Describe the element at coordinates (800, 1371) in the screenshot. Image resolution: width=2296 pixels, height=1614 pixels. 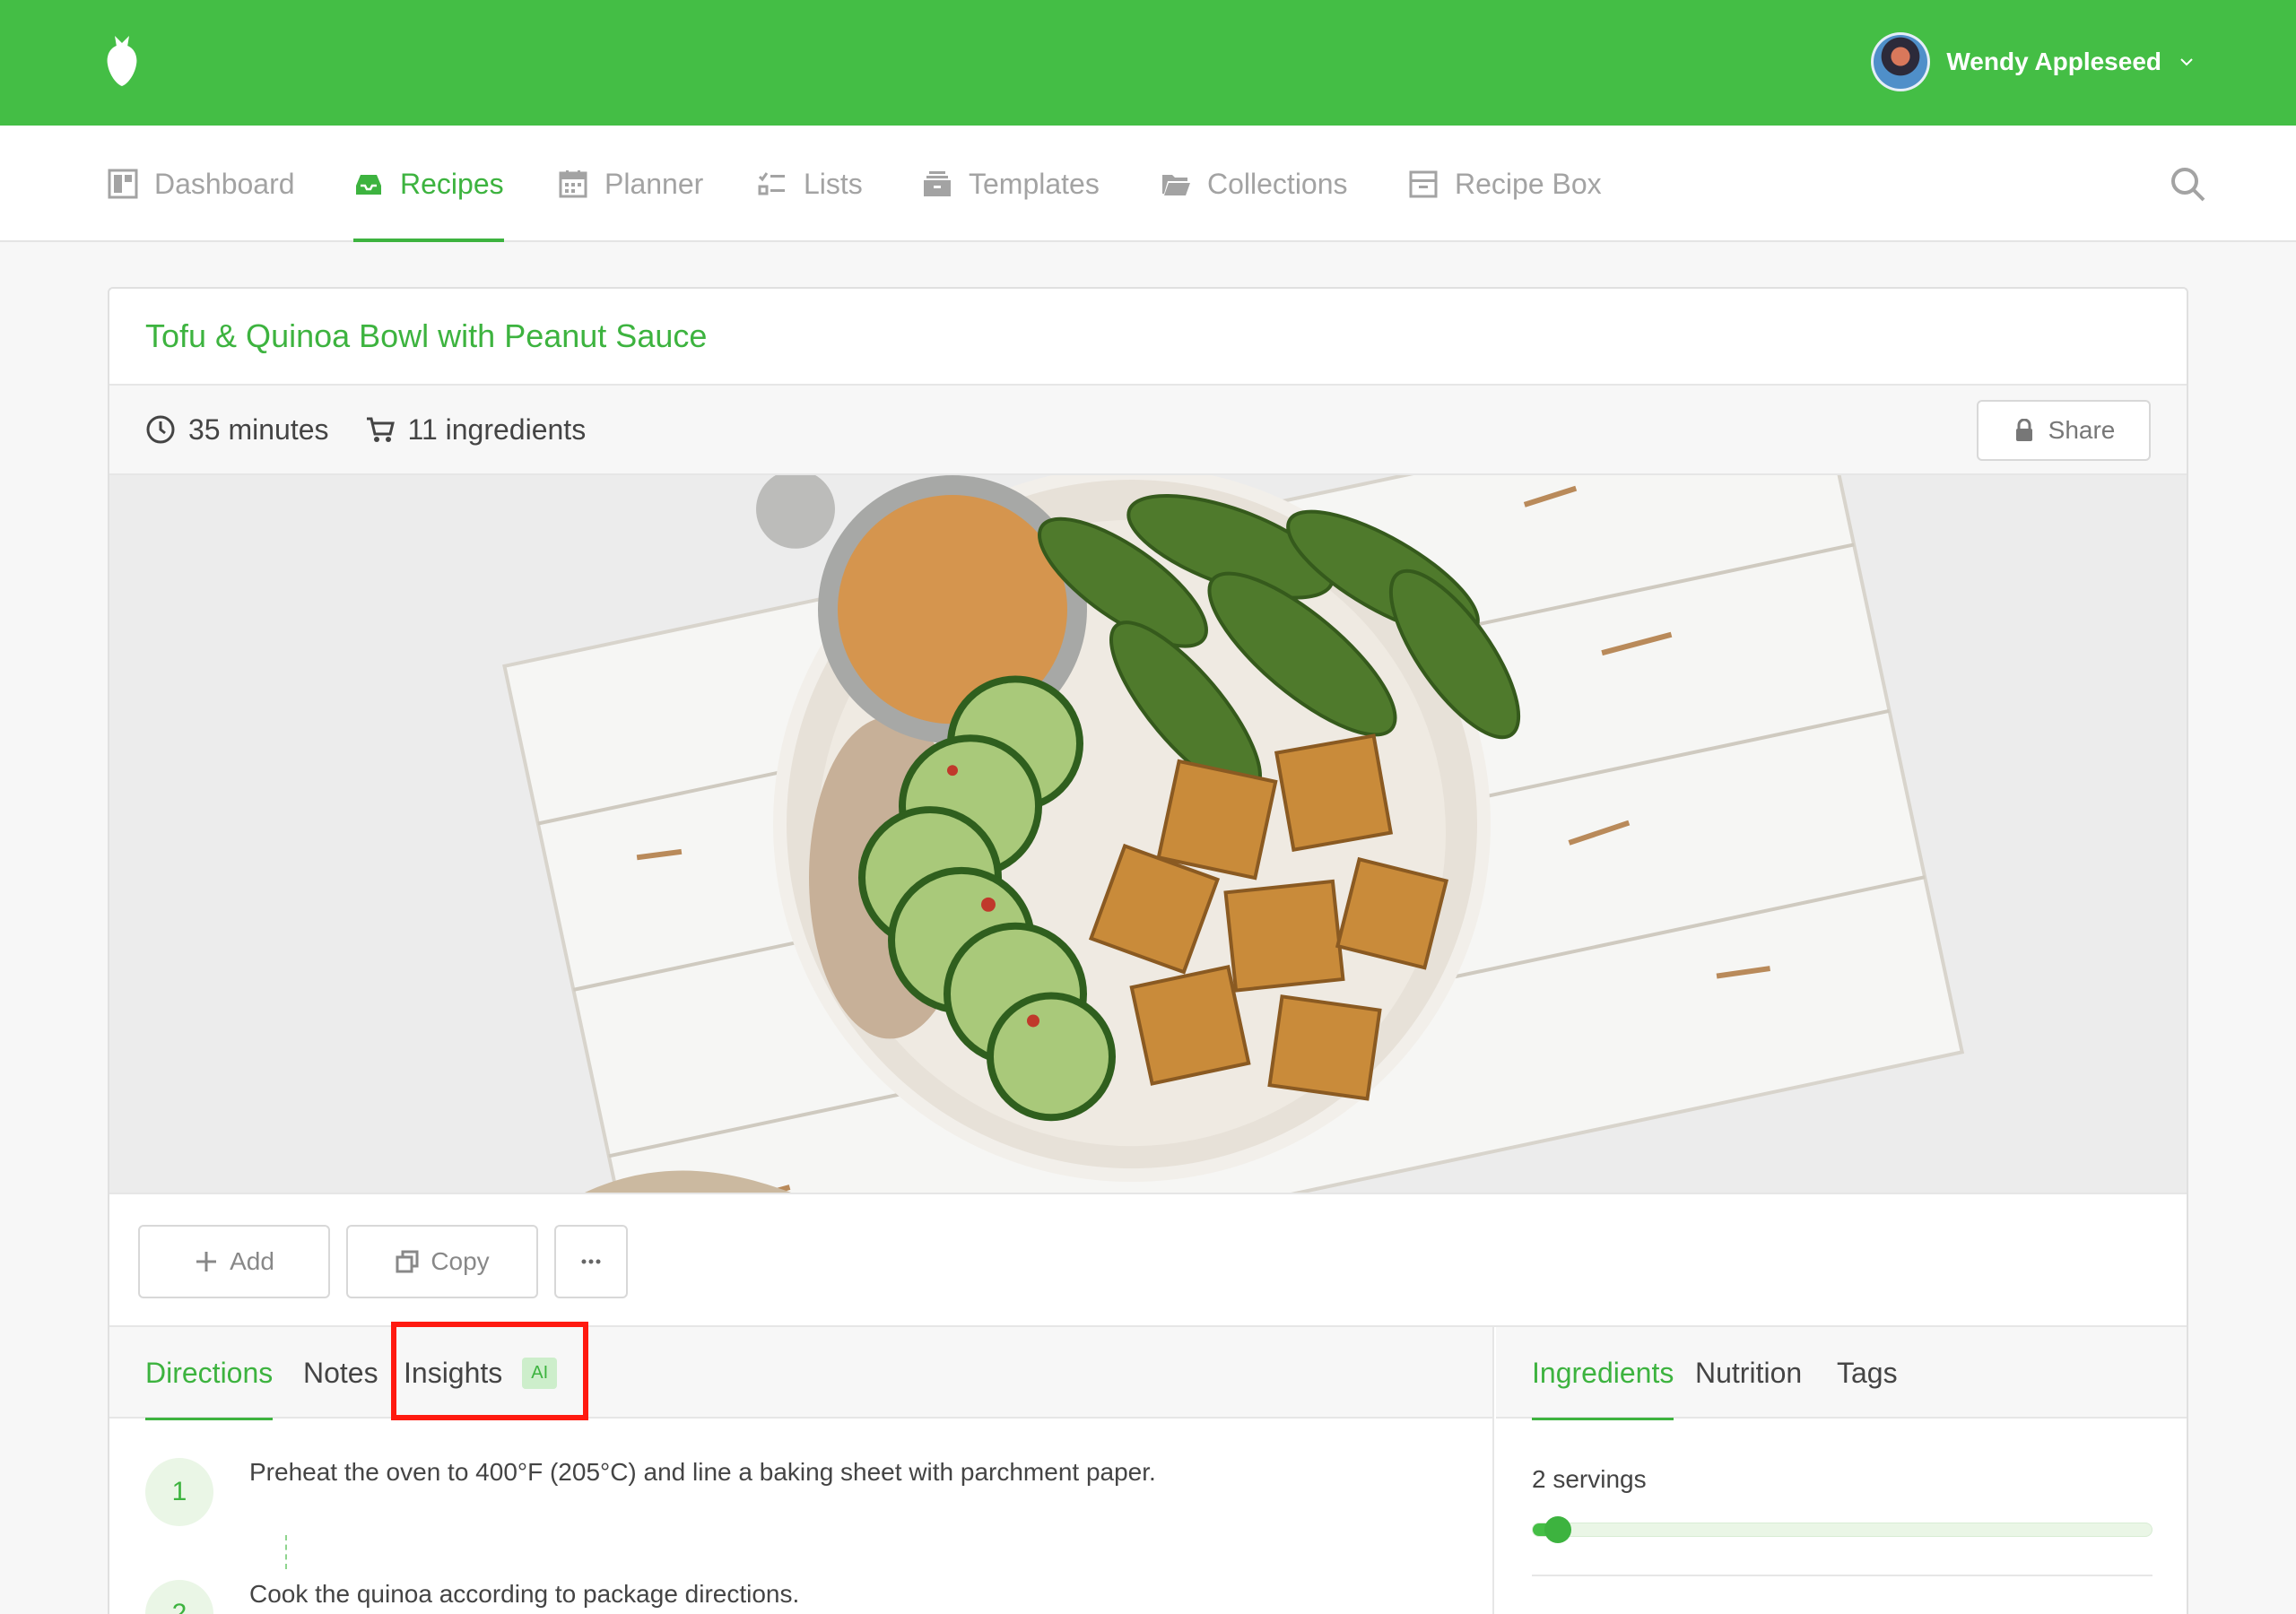
I see `left-tab-bar: Directions Notes Insights AI` at that location.